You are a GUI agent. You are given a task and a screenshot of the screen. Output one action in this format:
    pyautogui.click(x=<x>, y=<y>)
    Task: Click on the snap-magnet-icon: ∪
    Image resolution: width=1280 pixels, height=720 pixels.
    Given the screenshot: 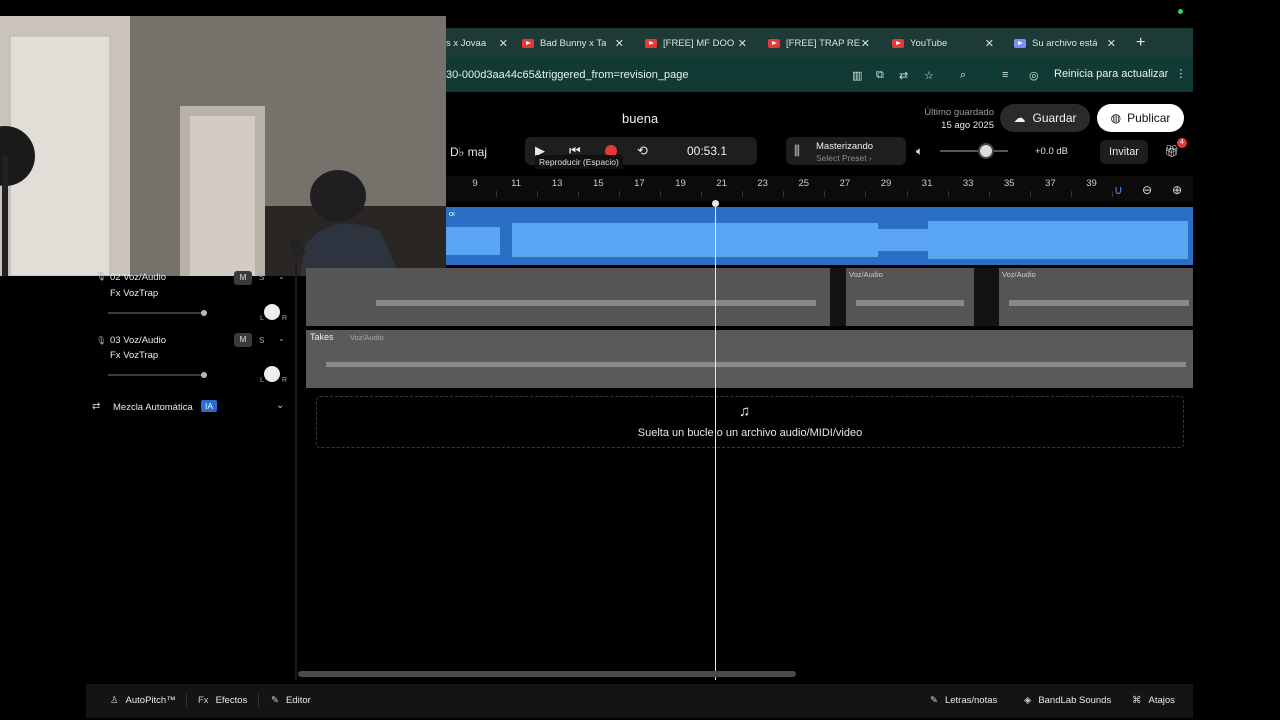 What is the action you would take?
    pyautogui.click(x=1118, y=190)
    